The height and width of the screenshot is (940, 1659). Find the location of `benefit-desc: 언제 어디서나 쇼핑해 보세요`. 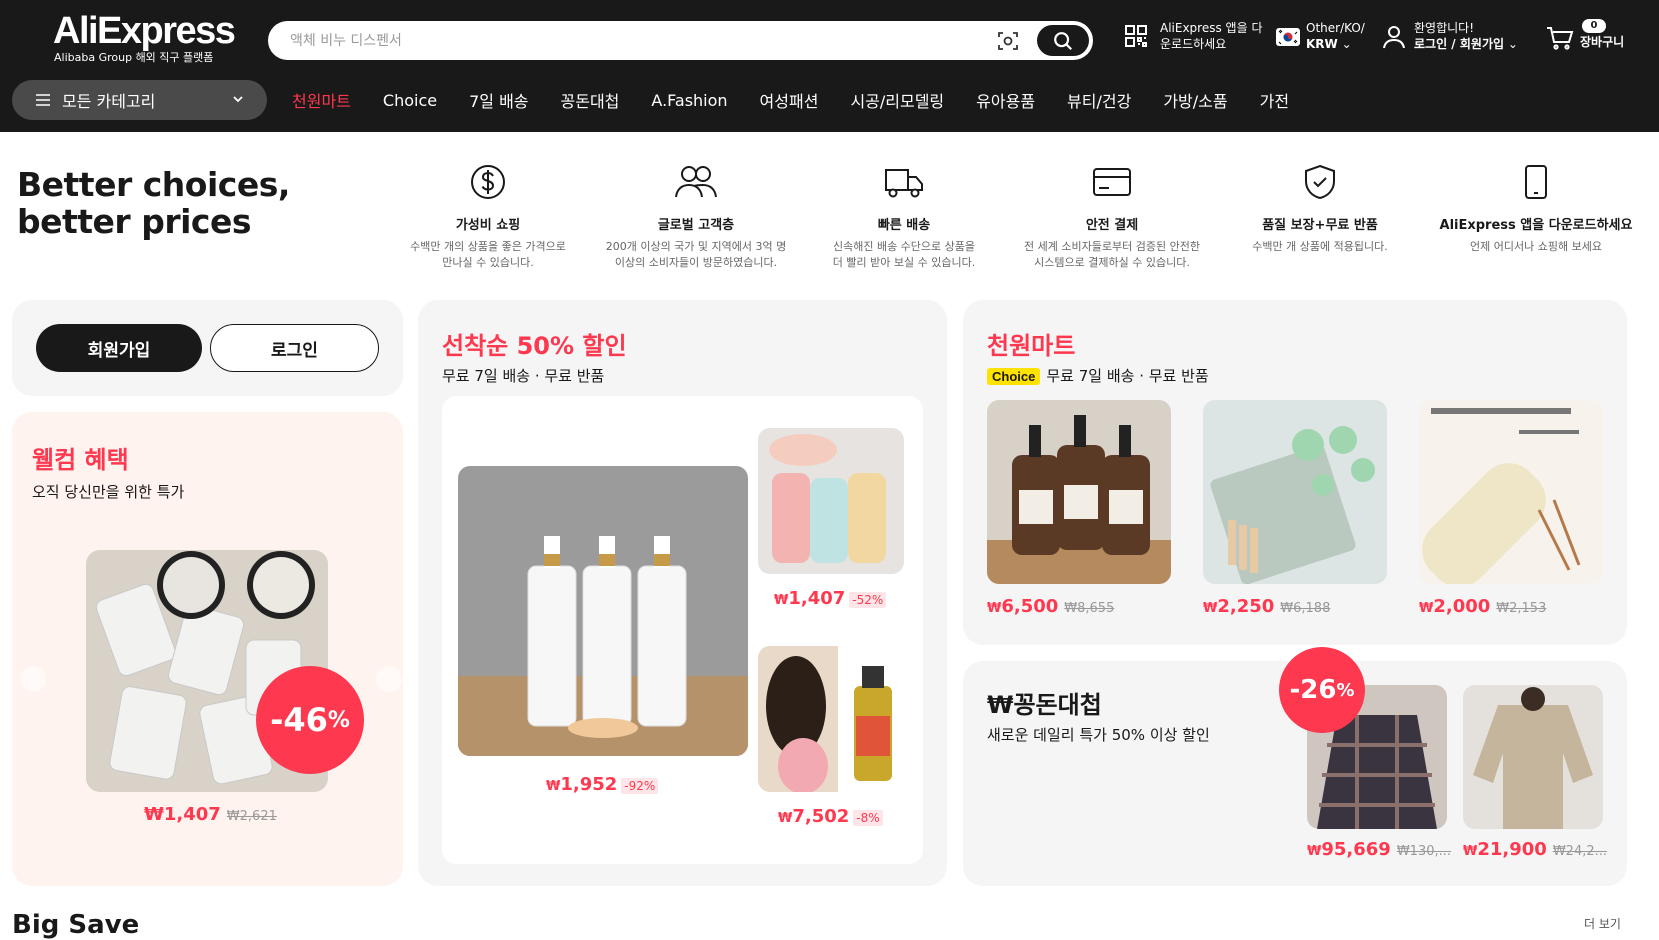

benefit-desc: 언제 어디서나 쇼핑해 보세요 is located at coordinates (1536, 246).